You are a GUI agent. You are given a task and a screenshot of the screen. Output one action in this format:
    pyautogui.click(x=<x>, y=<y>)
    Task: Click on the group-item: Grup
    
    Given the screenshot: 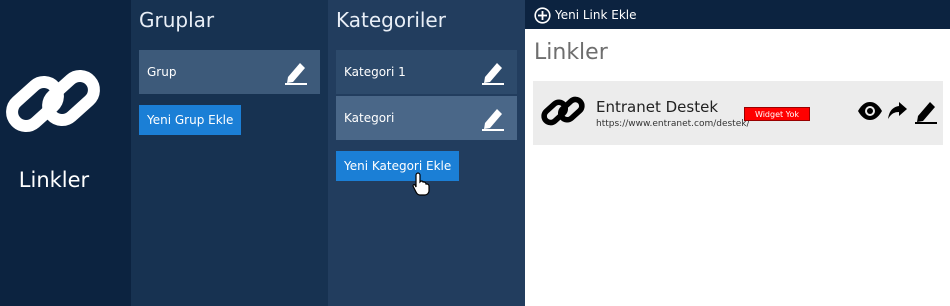 What is the action you would take?
    pyautogui.click(x=229, y=72)
    